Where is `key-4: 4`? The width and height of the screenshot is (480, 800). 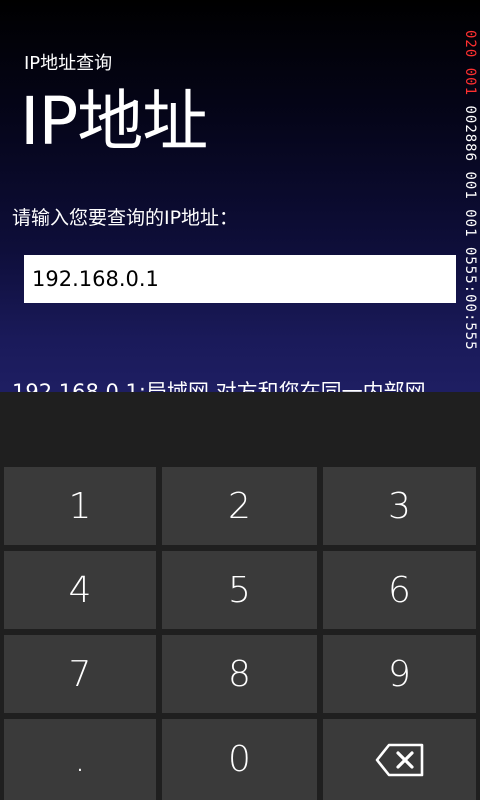 key-4: 4 is located at coordinates (80, 590).